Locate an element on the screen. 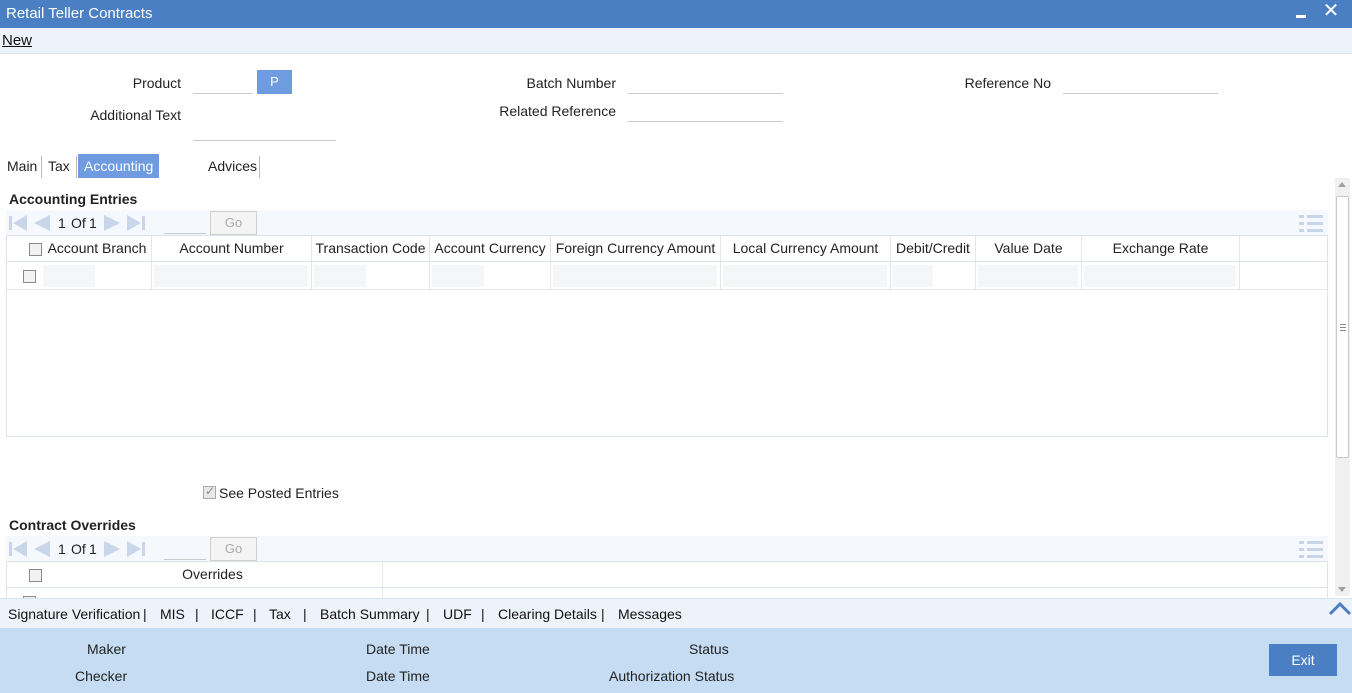 The height and width of the screenshot is (693, 1352). batch-number-input is located at coordinates (705, 81).